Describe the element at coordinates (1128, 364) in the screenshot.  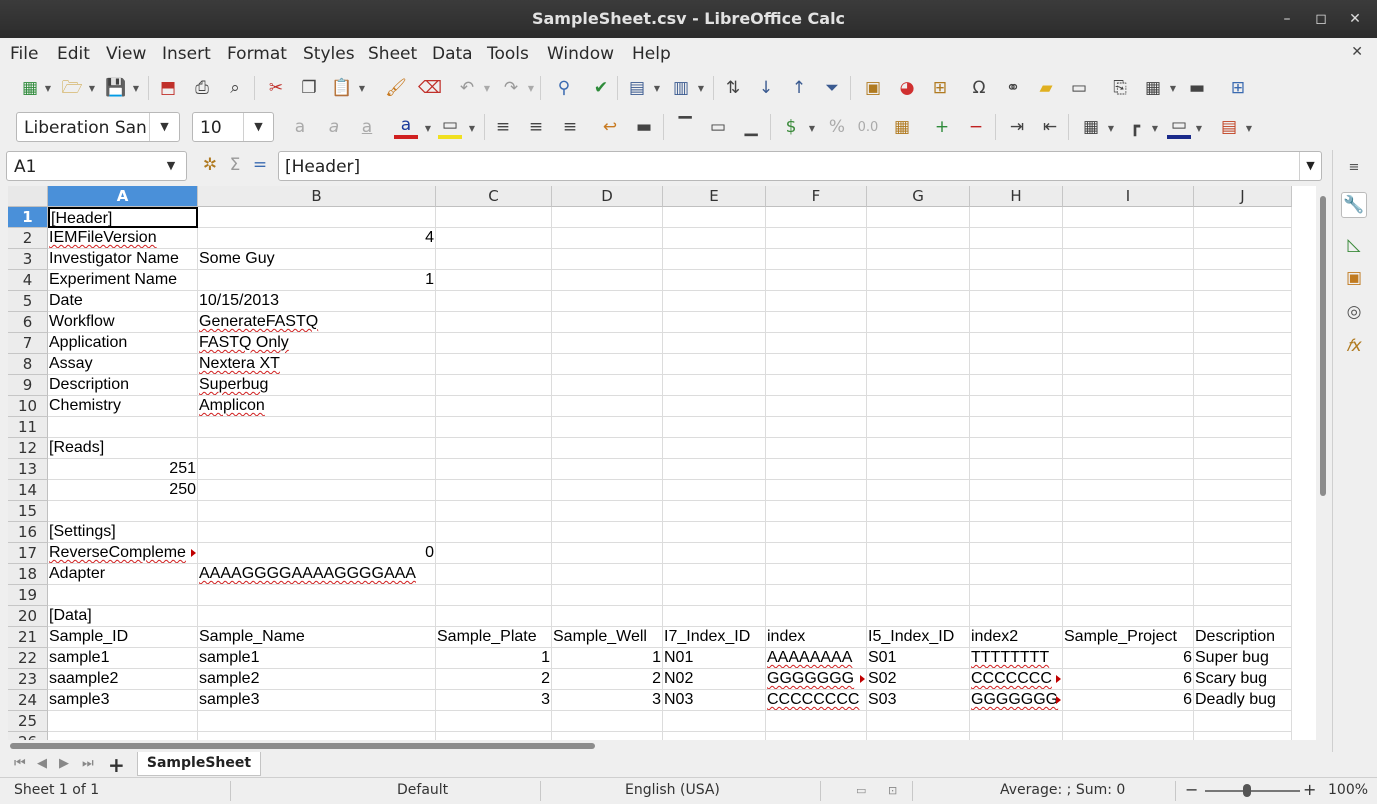
I see `cell-i8` at that location.